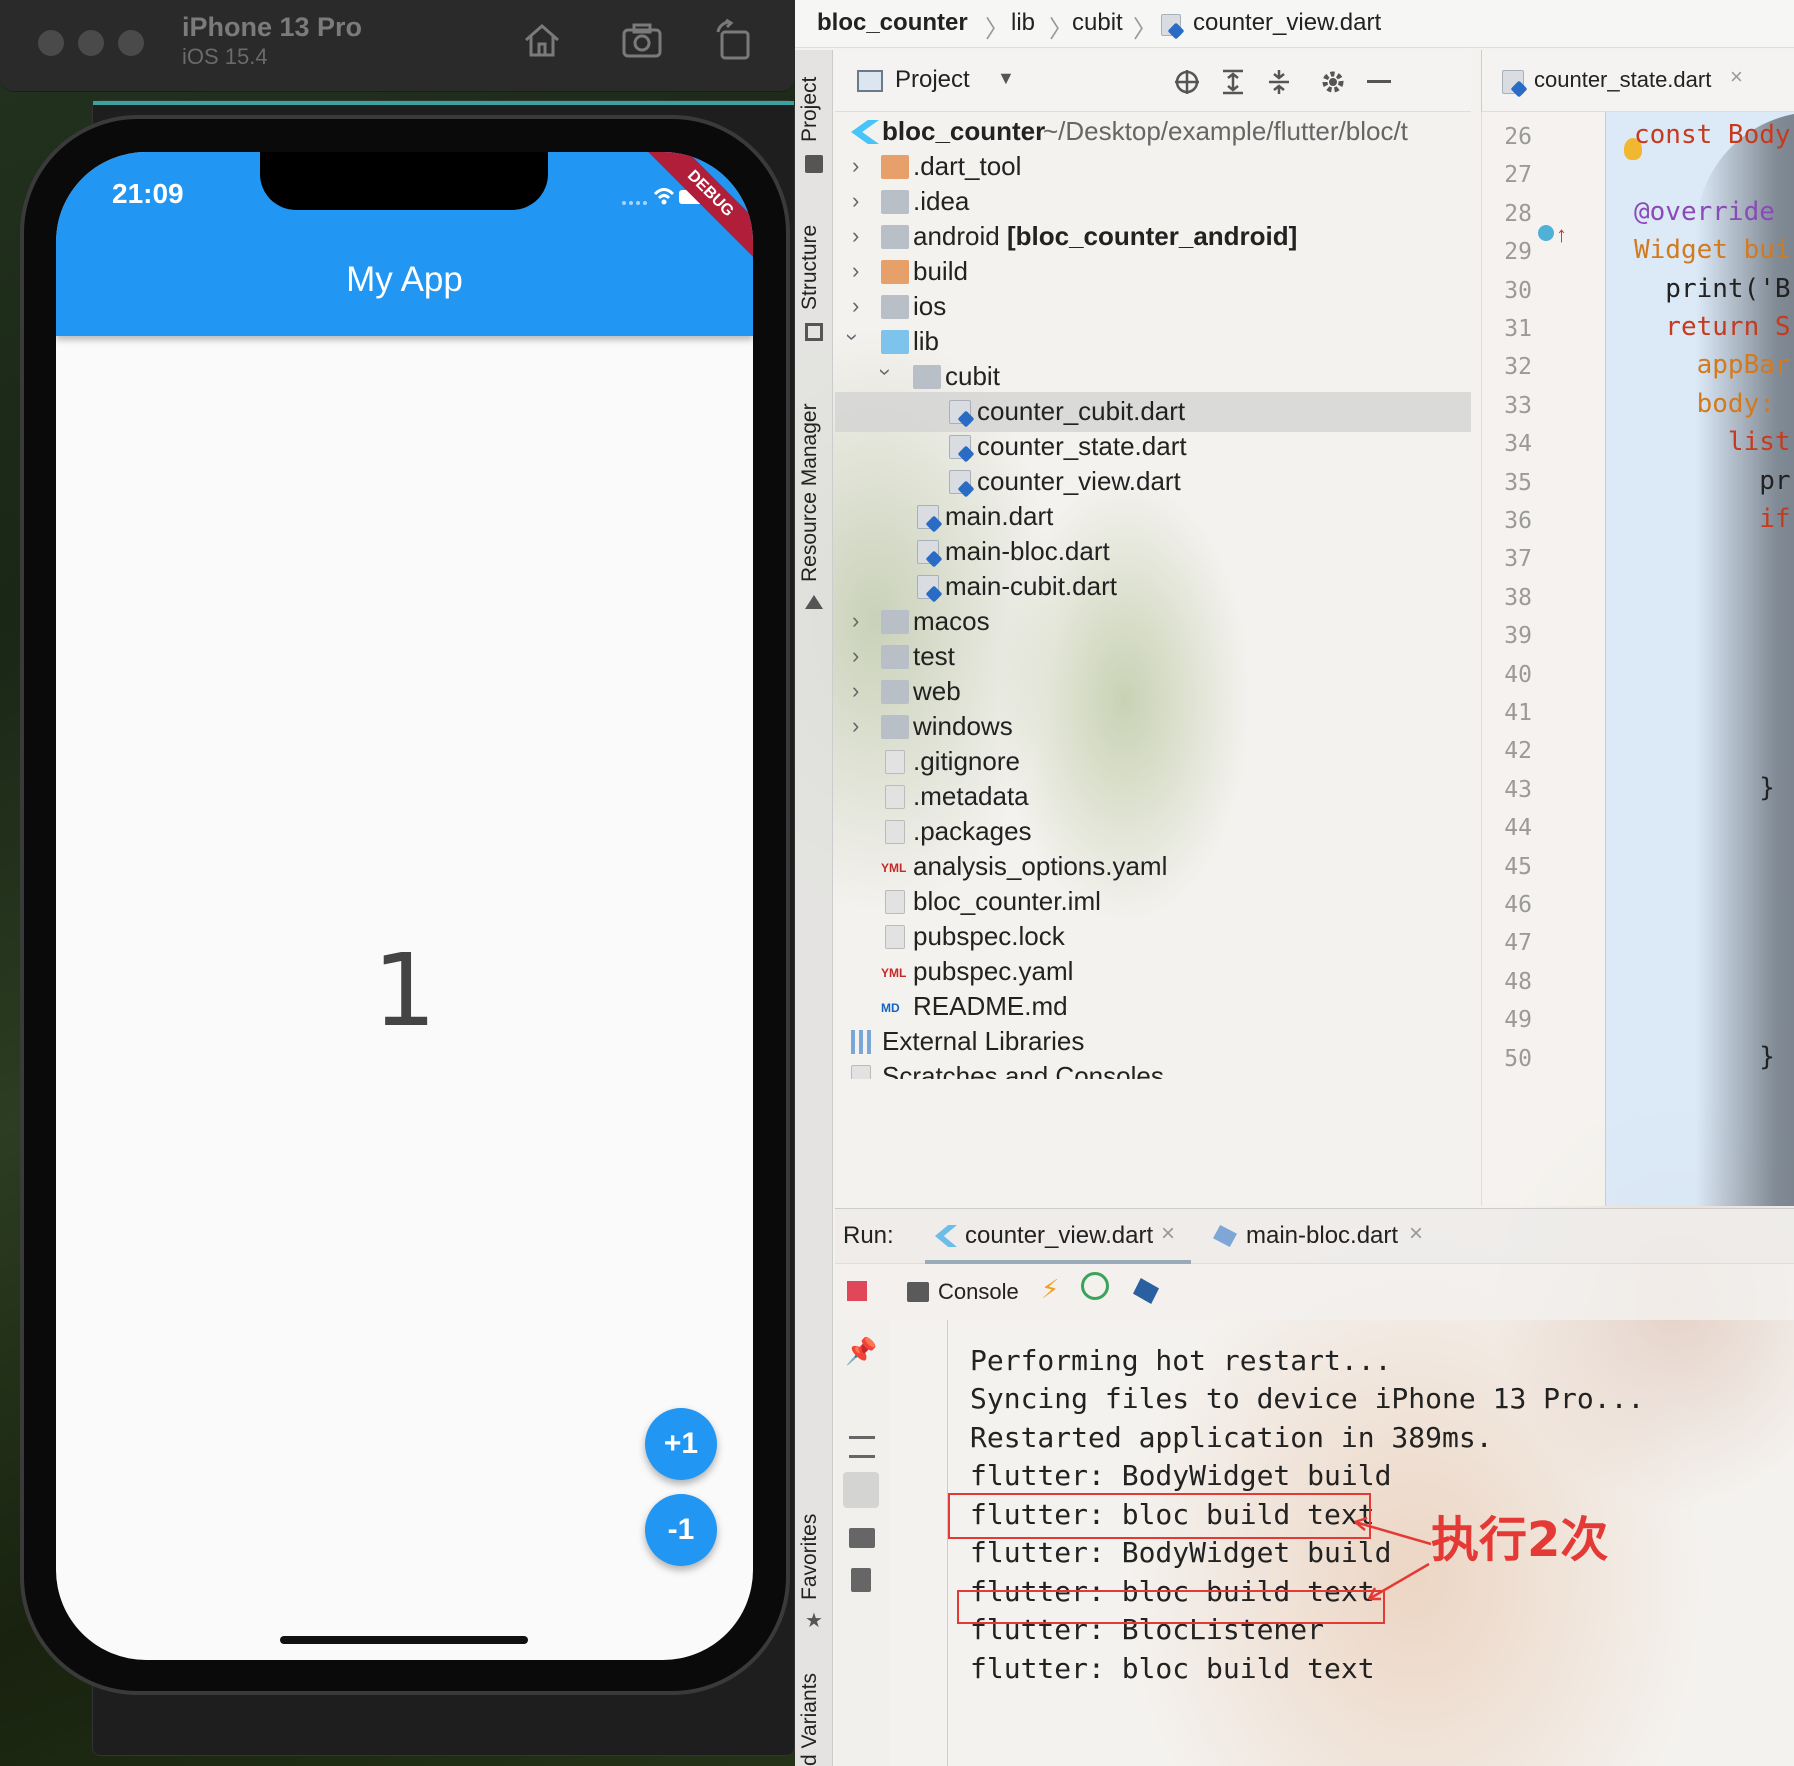 This screenshot has height=1766, width=1794. I want to click on app-bar-title: My App, so click(404, 279).